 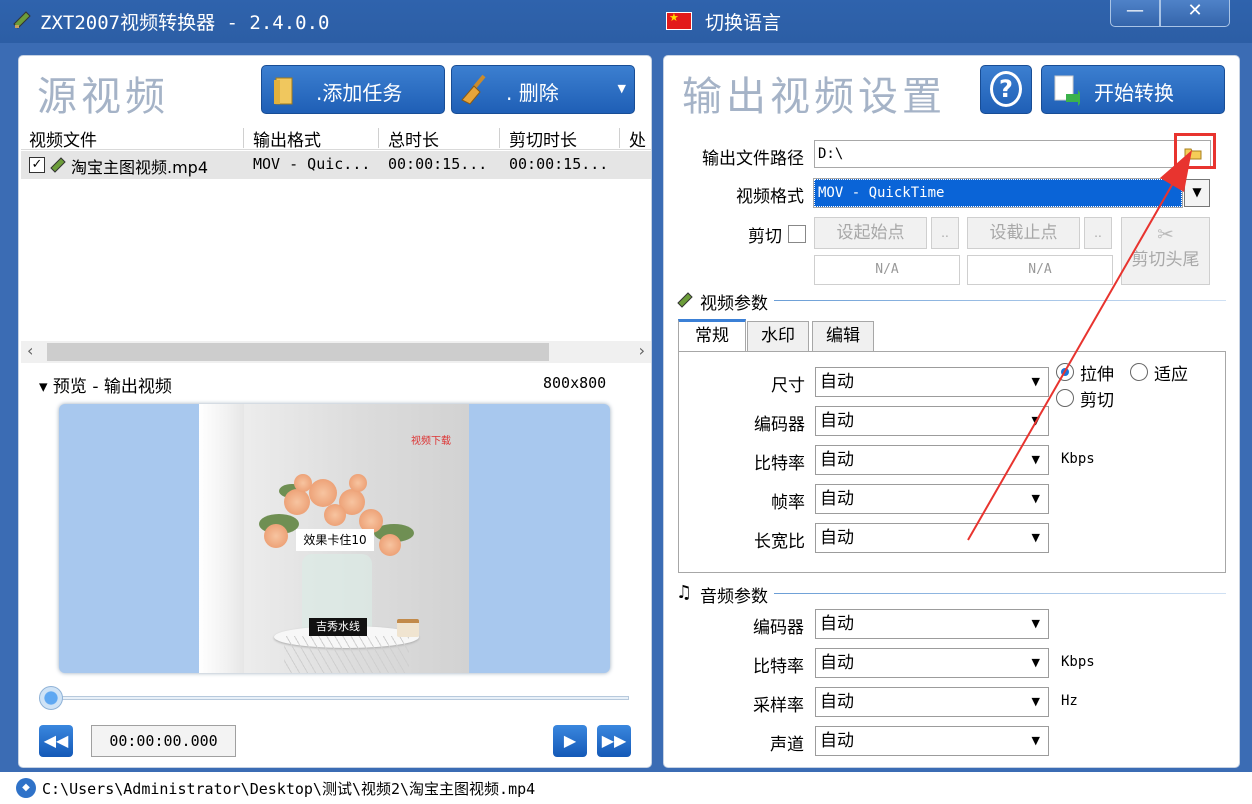 What do you see at coordinates (887, 270) in the screenshot?
I see `start-point-field: N/A` at bounding box center [887, 270].